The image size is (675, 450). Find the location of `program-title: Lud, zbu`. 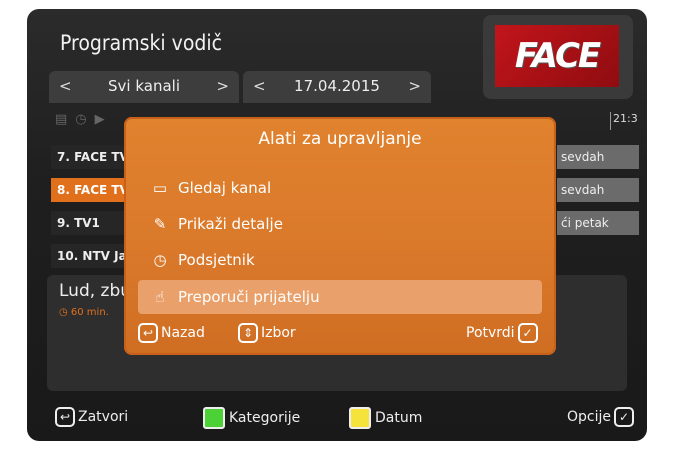

program-title: Lud, zbu is located at coordinates (95, 291).